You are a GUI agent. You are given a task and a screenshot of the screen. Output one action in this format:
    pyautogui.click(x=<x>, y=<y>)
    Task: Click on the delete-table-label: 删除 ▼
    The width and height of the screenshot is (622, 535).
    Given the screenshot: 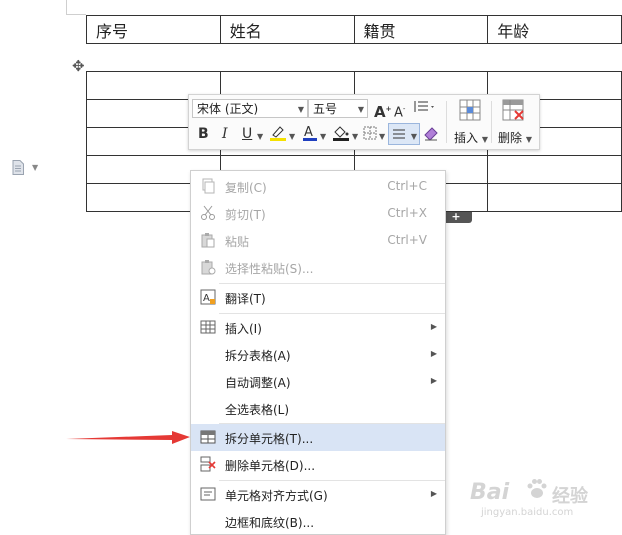 What is the action you would take?
    pyautogui.click(x=515, y=137)
    